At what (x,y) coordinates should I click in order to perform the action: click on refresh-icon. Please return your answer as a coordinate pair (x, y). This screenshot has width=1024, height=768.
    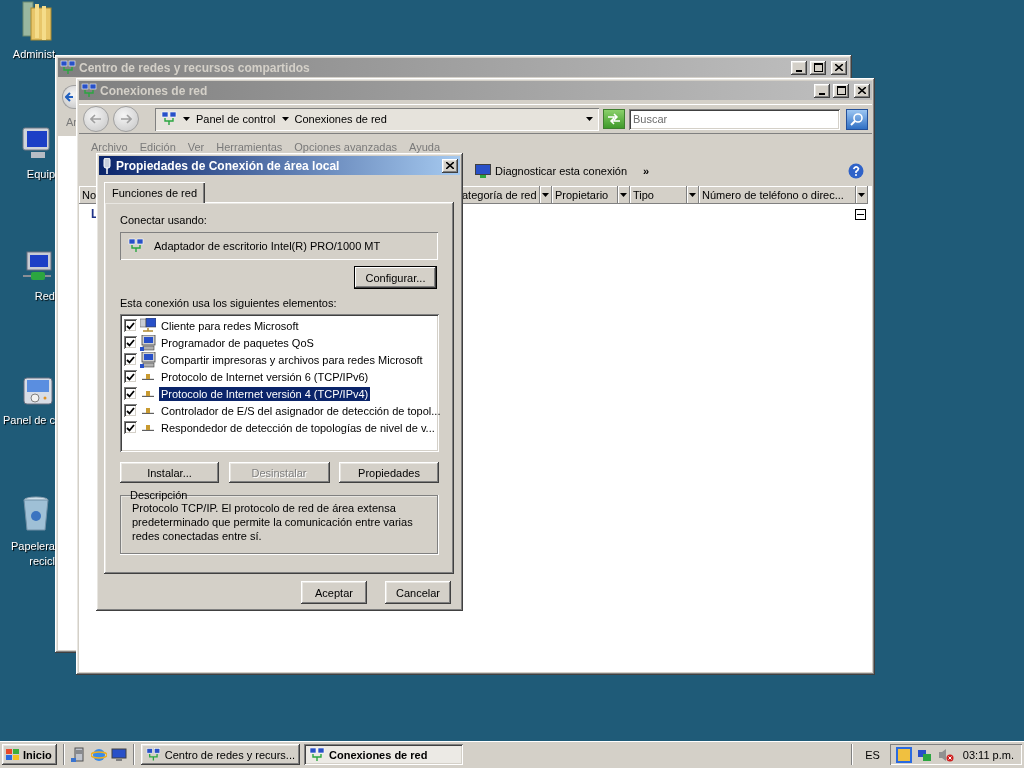
    Looking at the image, I should click on (614, 119).